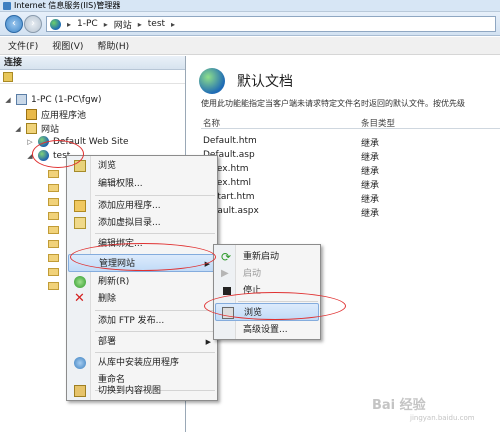 This screenshot has height=432, width=500. What do you see at coordinates (350, 171) in the screenshot?
I see `table-row: index.htm 继承` at bounding box center [350, 171].